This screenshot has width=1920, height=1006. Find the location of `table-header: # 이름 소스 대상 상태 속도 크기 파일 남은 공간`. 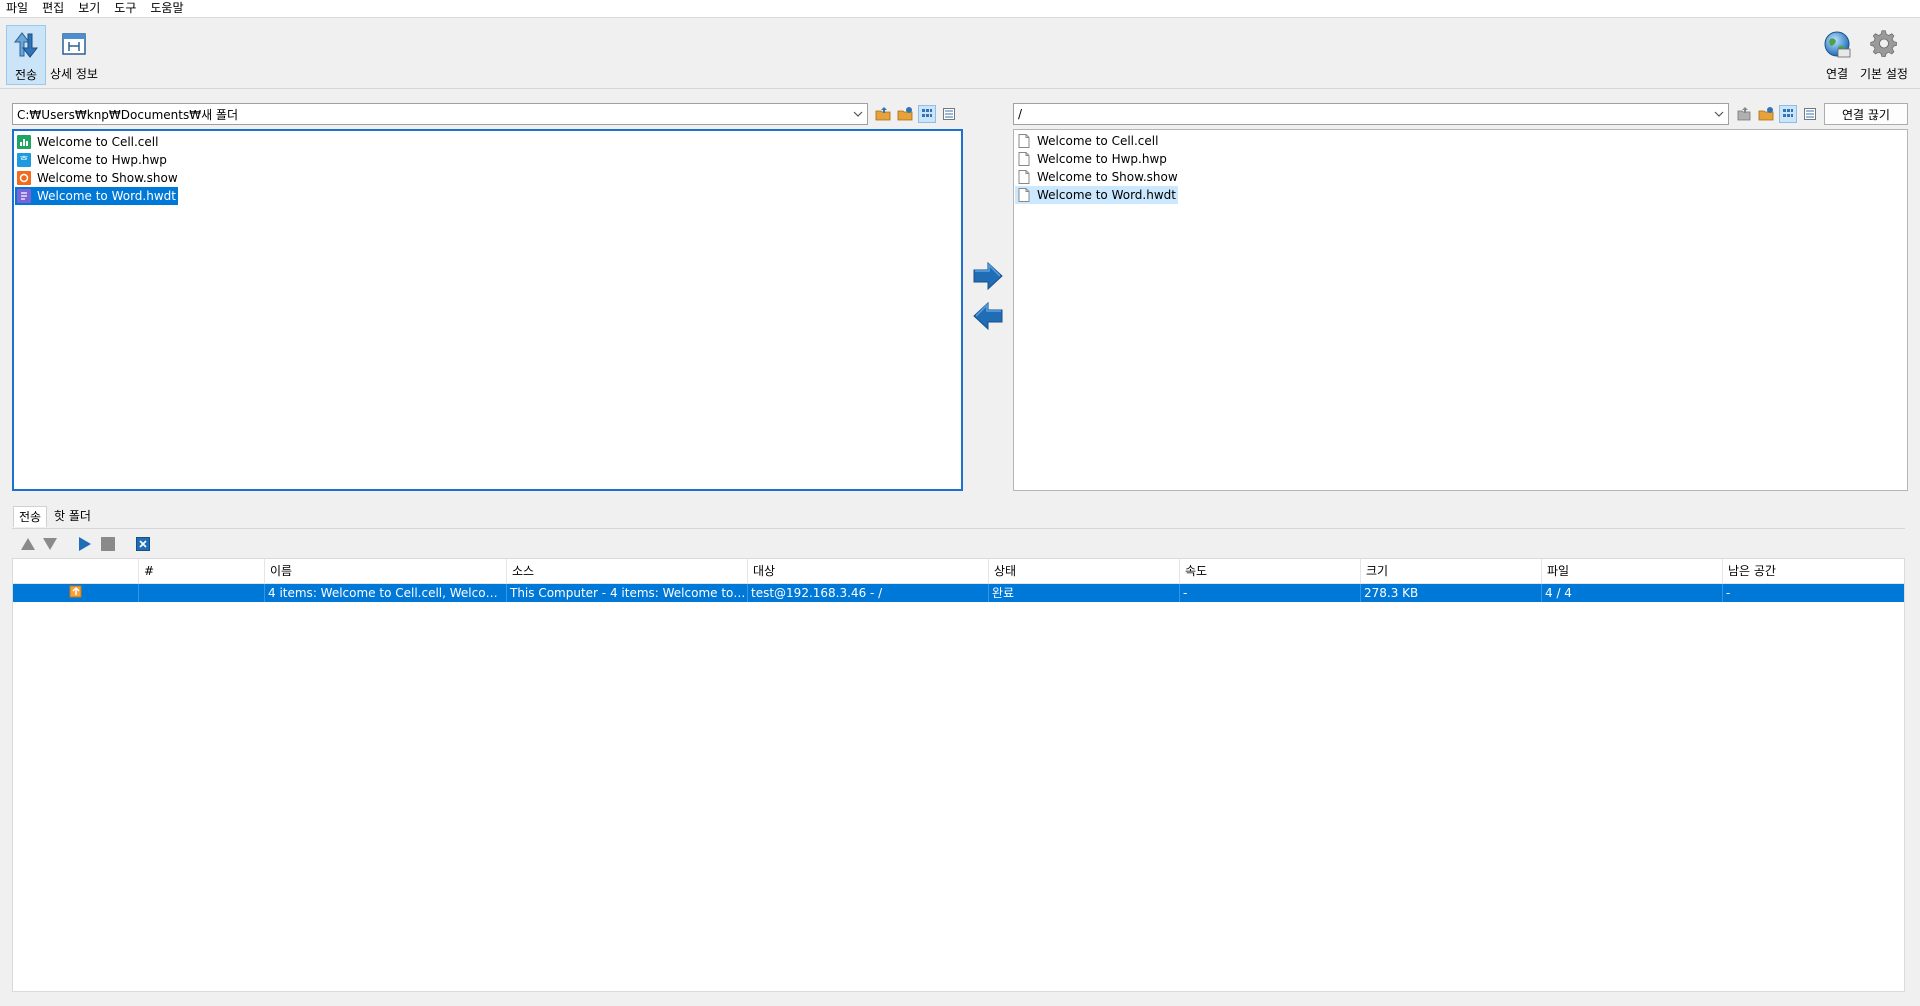

table-header: # 이름 소스 대상 상태 속도 크기 파일 남은 공간 is located at coordinates (958, 571).